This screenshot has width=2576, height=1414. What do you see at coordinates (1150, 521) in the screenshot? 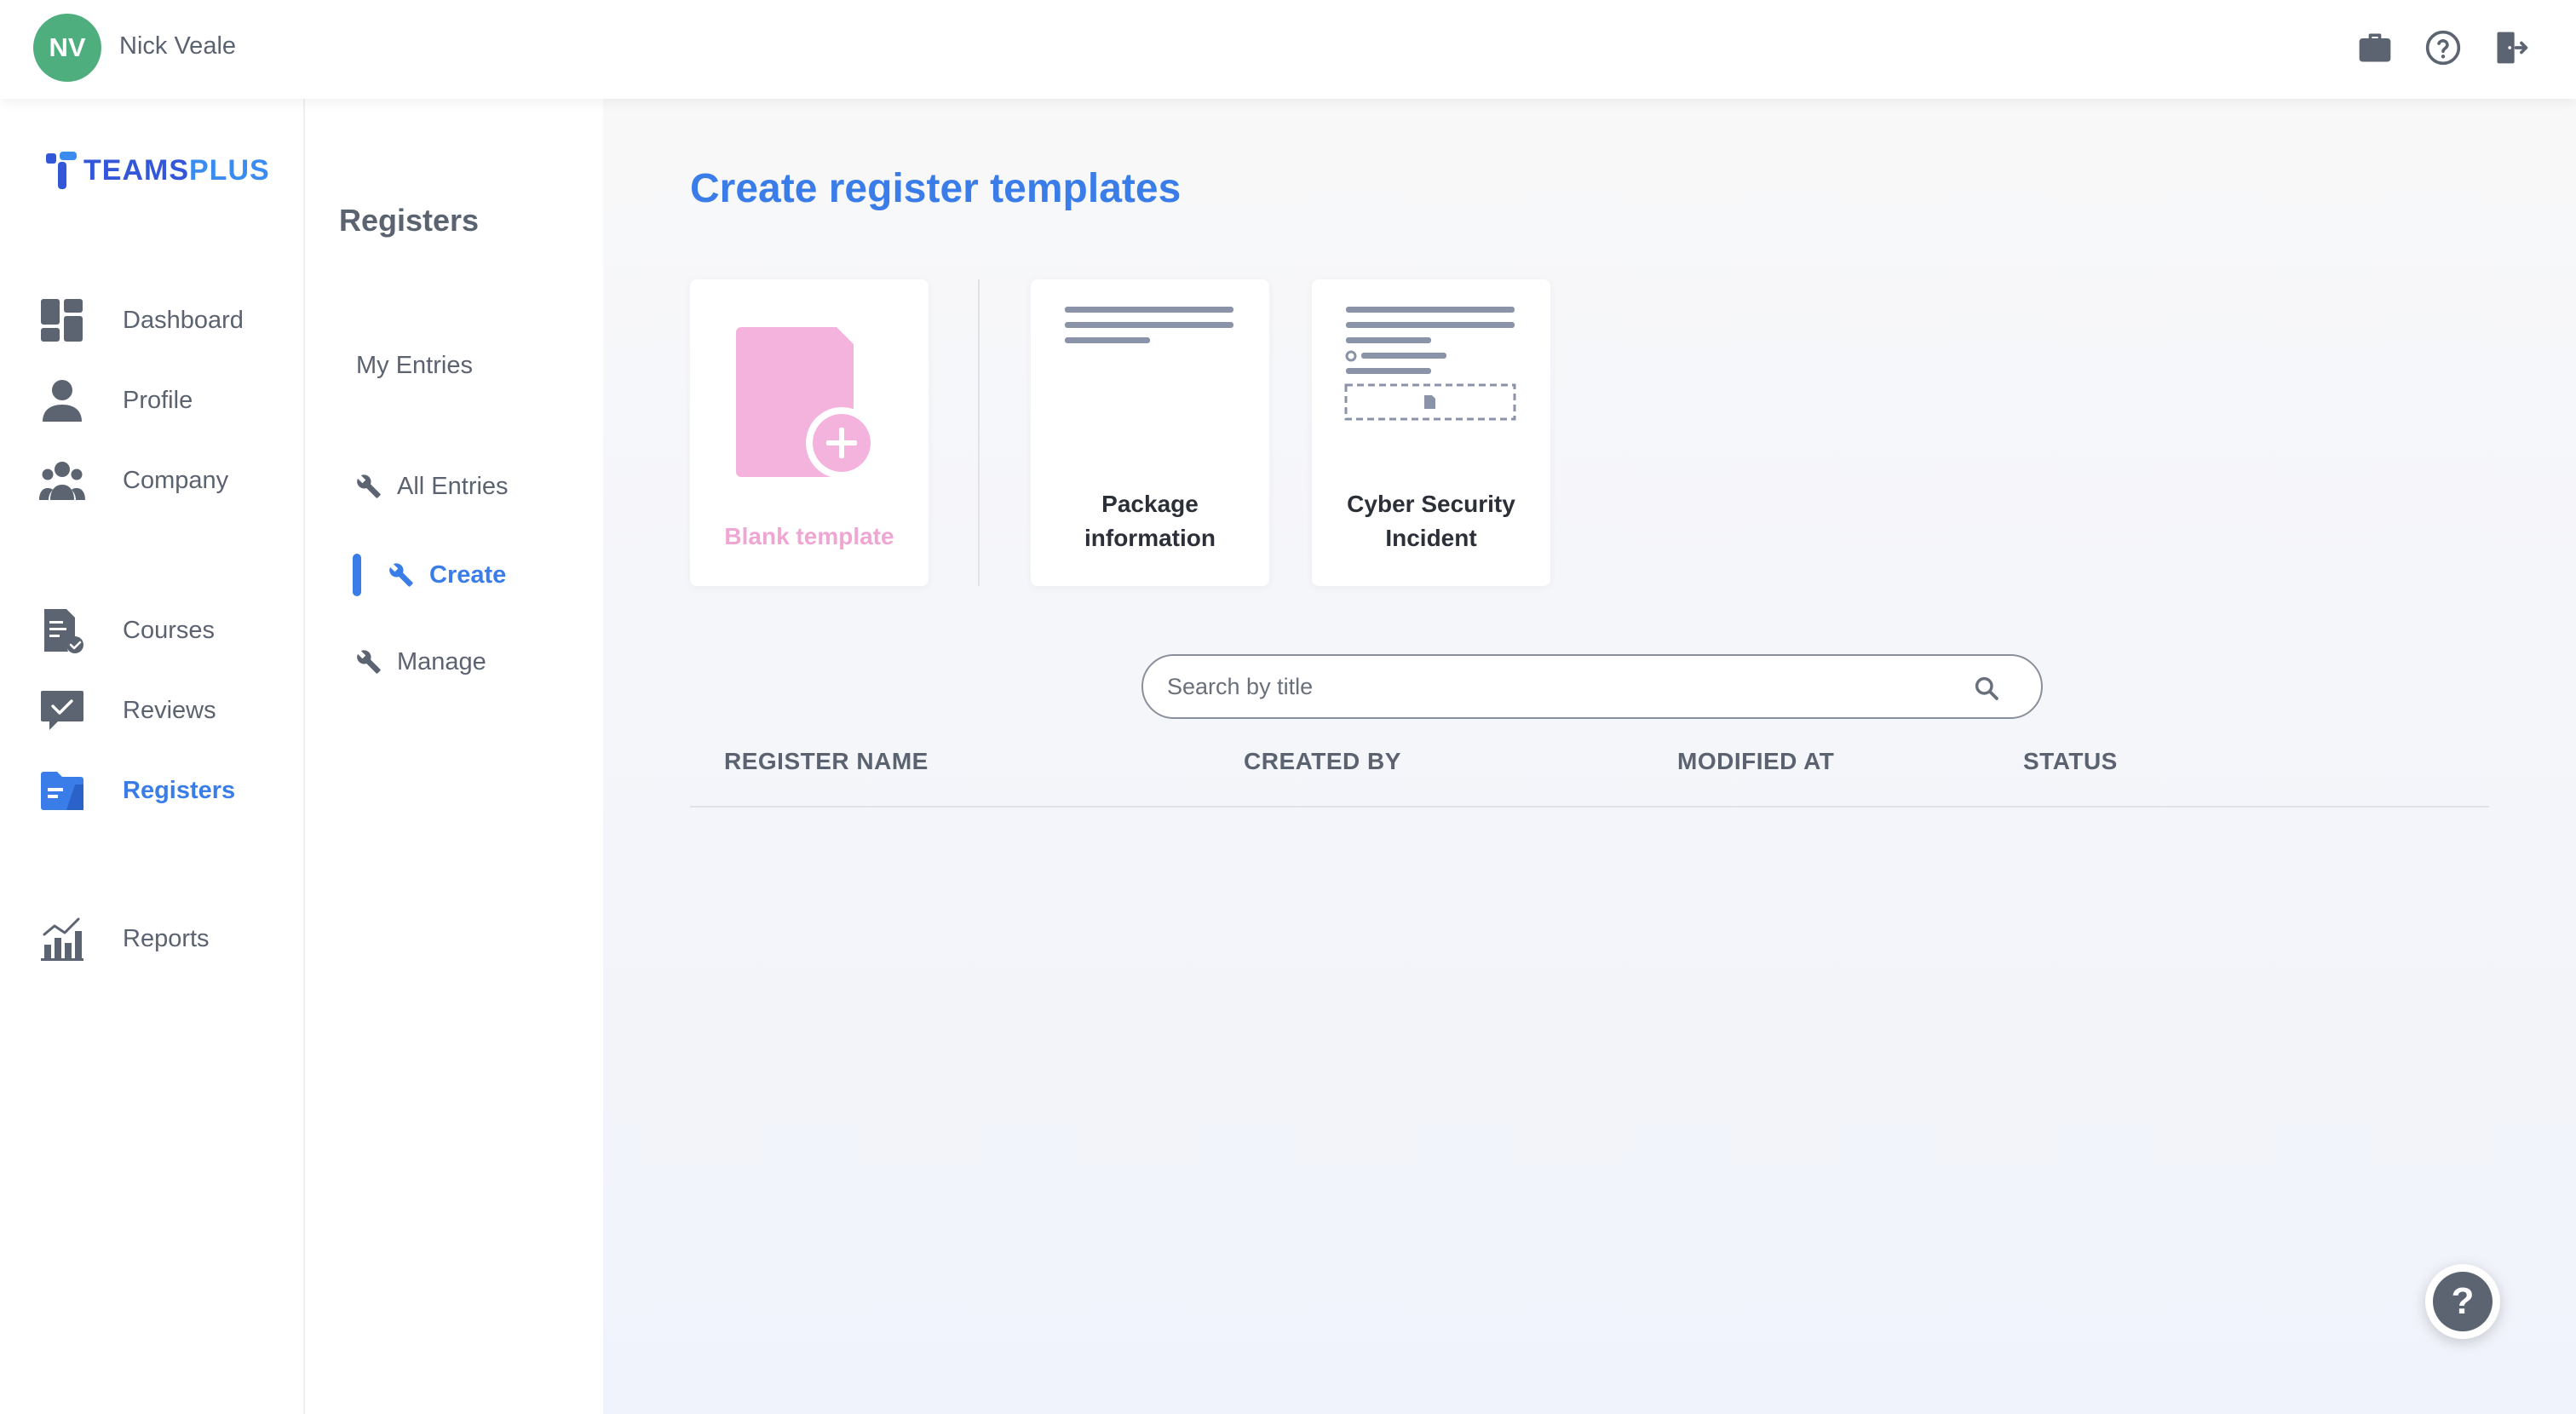
I see `template-card-label: Package information` at bounding box center [1150, 521].